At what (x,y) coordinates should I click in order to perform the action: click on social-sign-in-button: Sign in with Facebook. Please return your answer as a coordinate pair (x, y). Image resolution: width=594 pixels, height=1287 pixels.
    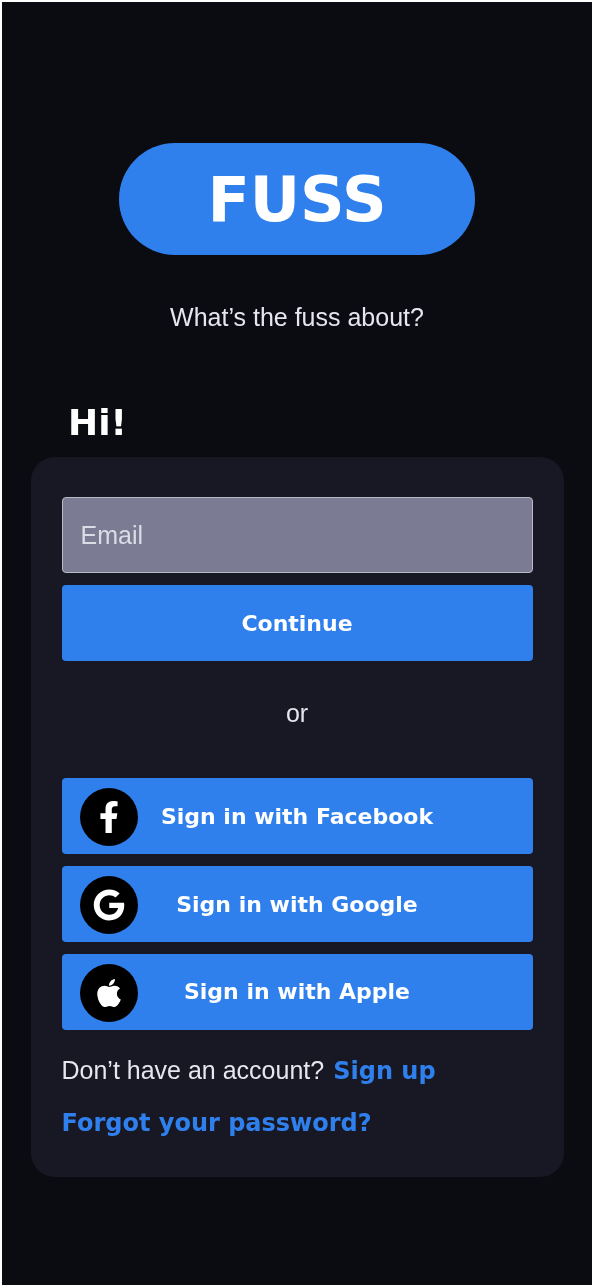
    Looking at the image, I should click on (297, 816).